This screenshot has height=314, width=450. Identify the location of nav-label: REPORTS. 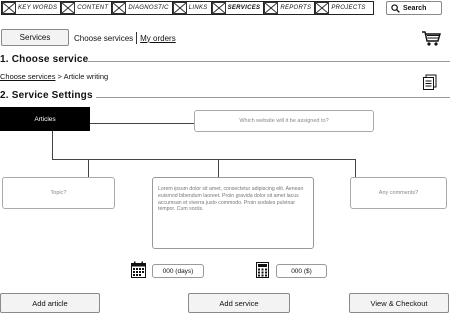
(296, 8).